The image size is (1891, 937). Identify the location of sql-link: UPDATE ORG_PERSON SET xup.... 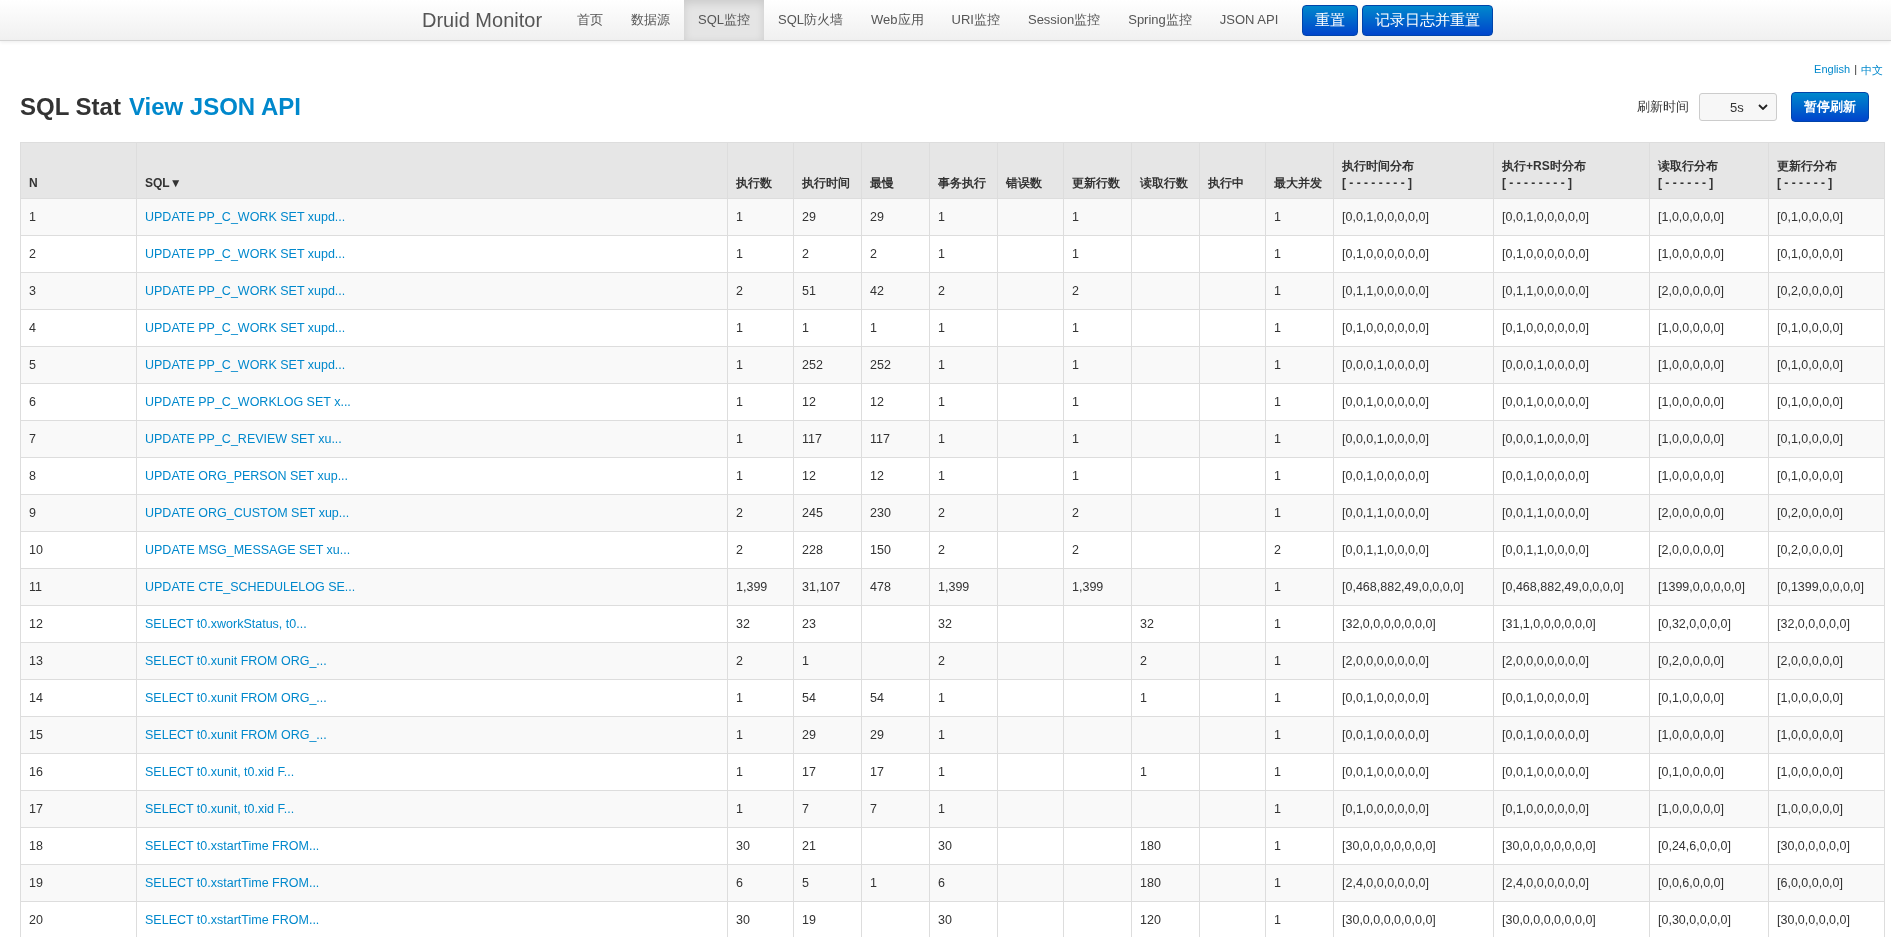
(247, 476).